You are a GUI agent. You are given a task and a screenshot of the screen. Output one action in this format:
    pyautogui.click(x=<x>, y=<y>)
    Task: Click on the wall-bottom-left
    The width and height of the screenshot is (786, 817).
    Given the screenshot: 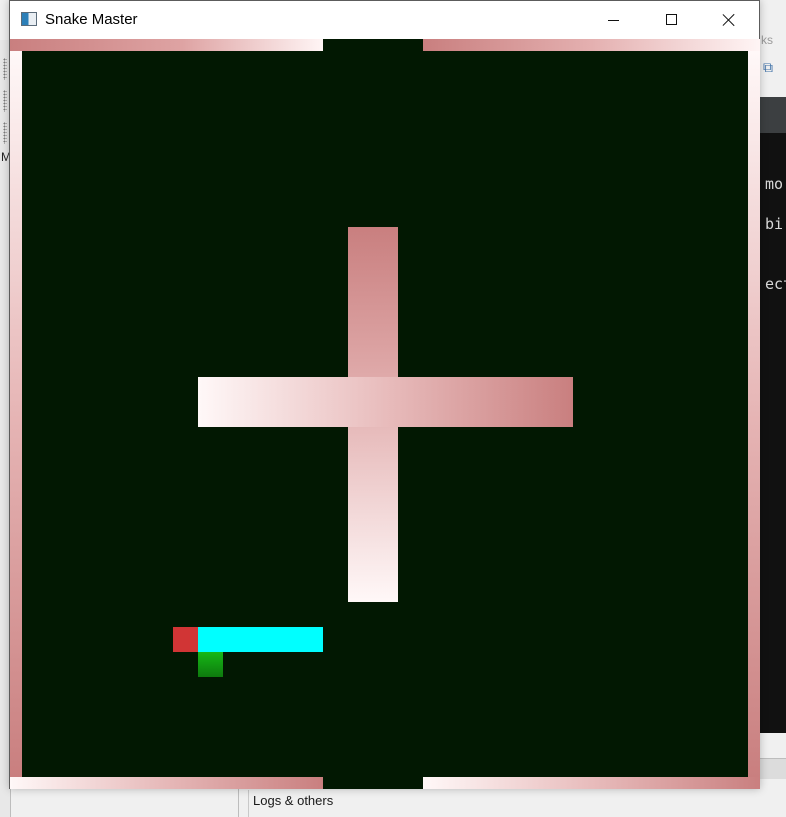 What is the action you would take?
    pyautogui.click(x=166, y=783)
    